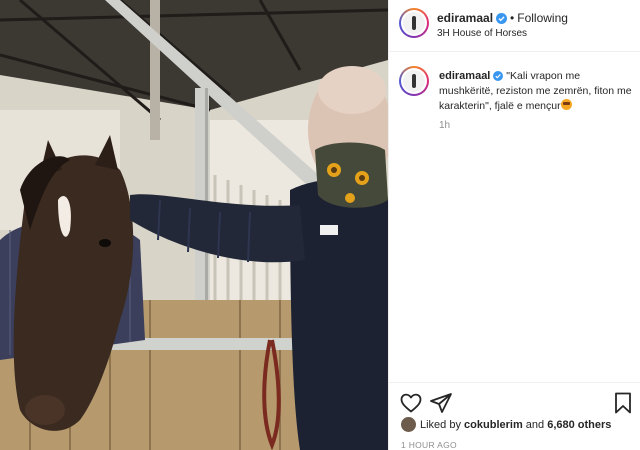 The height and width of the screenshot is (450, 640). I want to click on profile-avatar, so click(414, 23).